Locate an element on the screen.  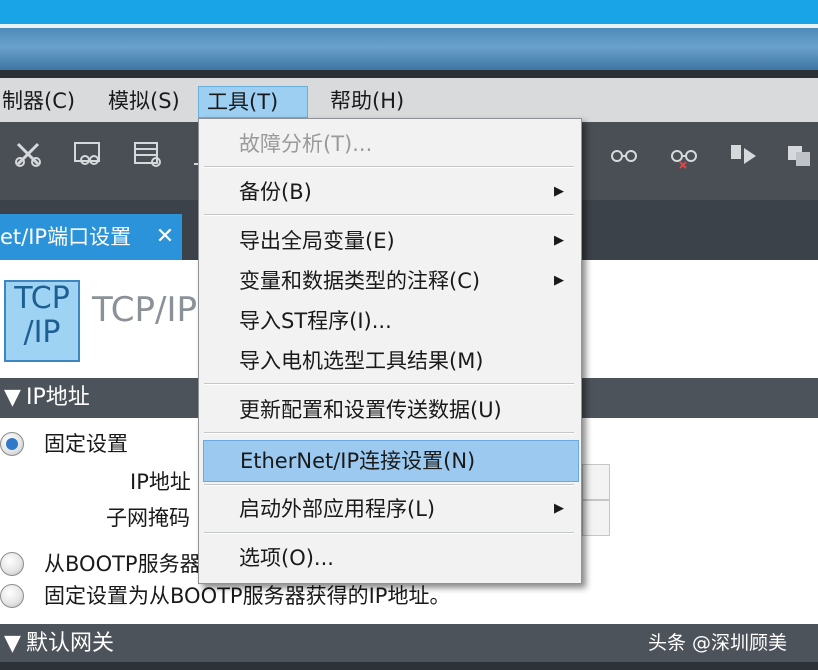
menu-item-backup: 备份(B) is located at coordinates (389, 192).